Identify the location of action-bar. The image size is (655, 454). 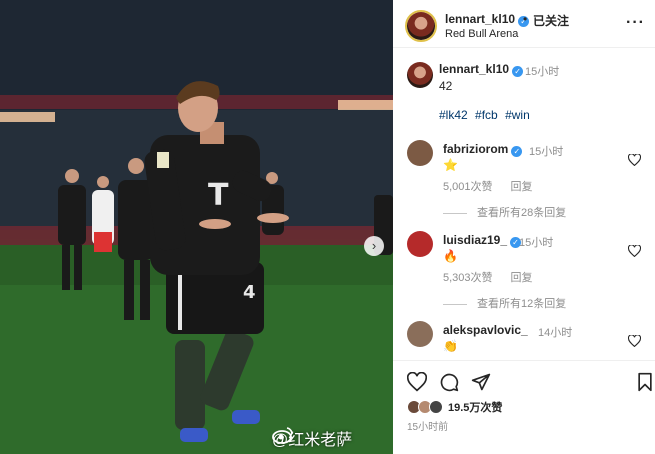
(524, 382).